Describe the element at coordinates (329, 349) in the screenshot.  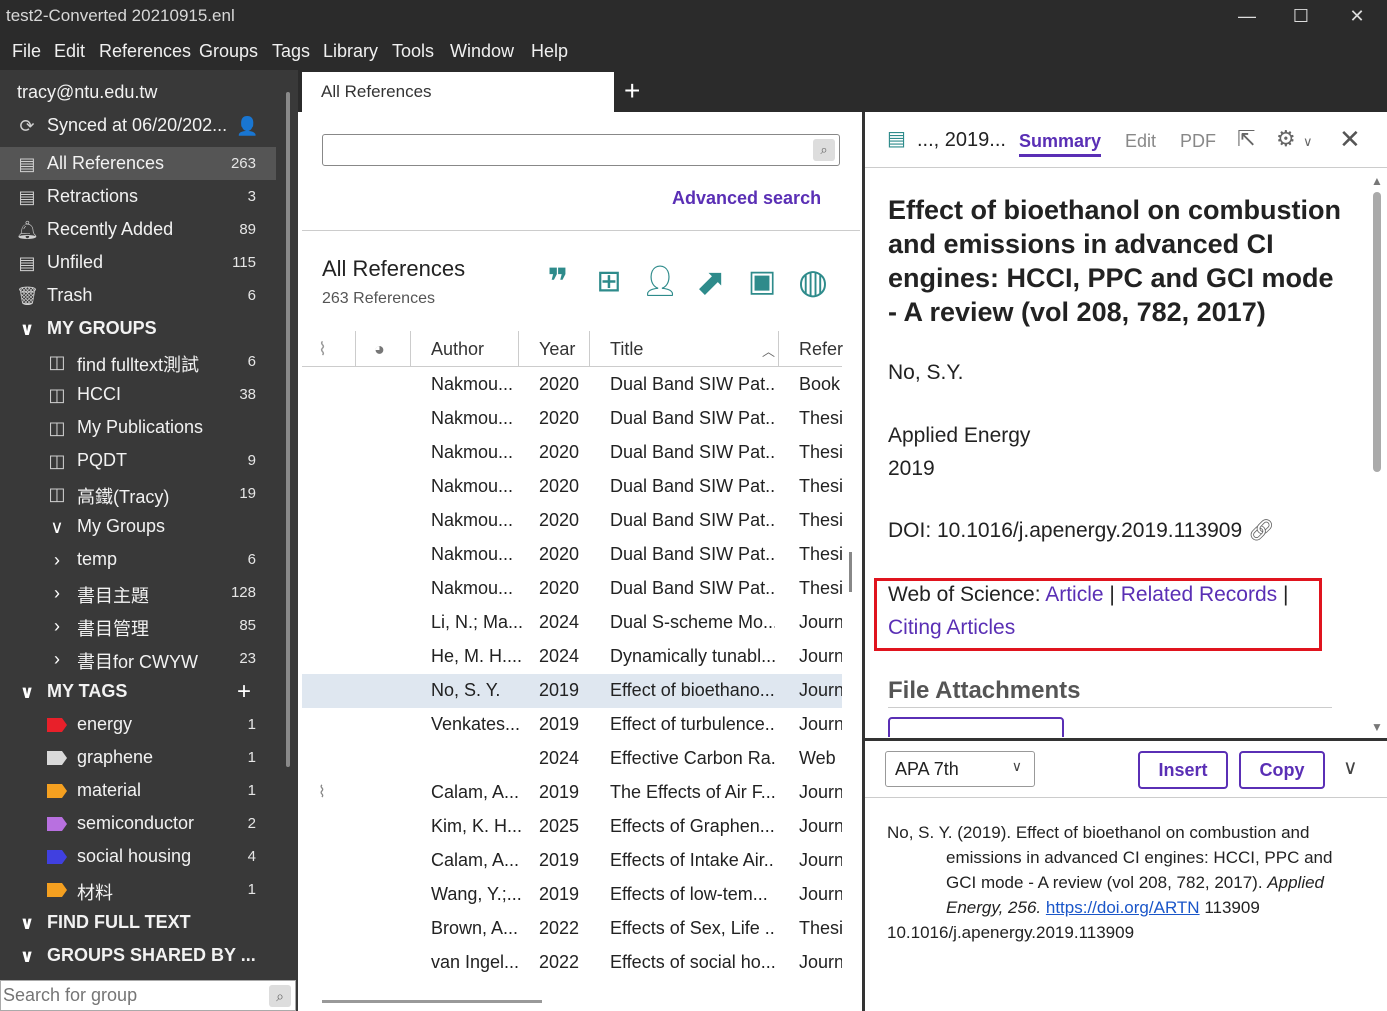
I see `column-attachment: ⌇` at that location.